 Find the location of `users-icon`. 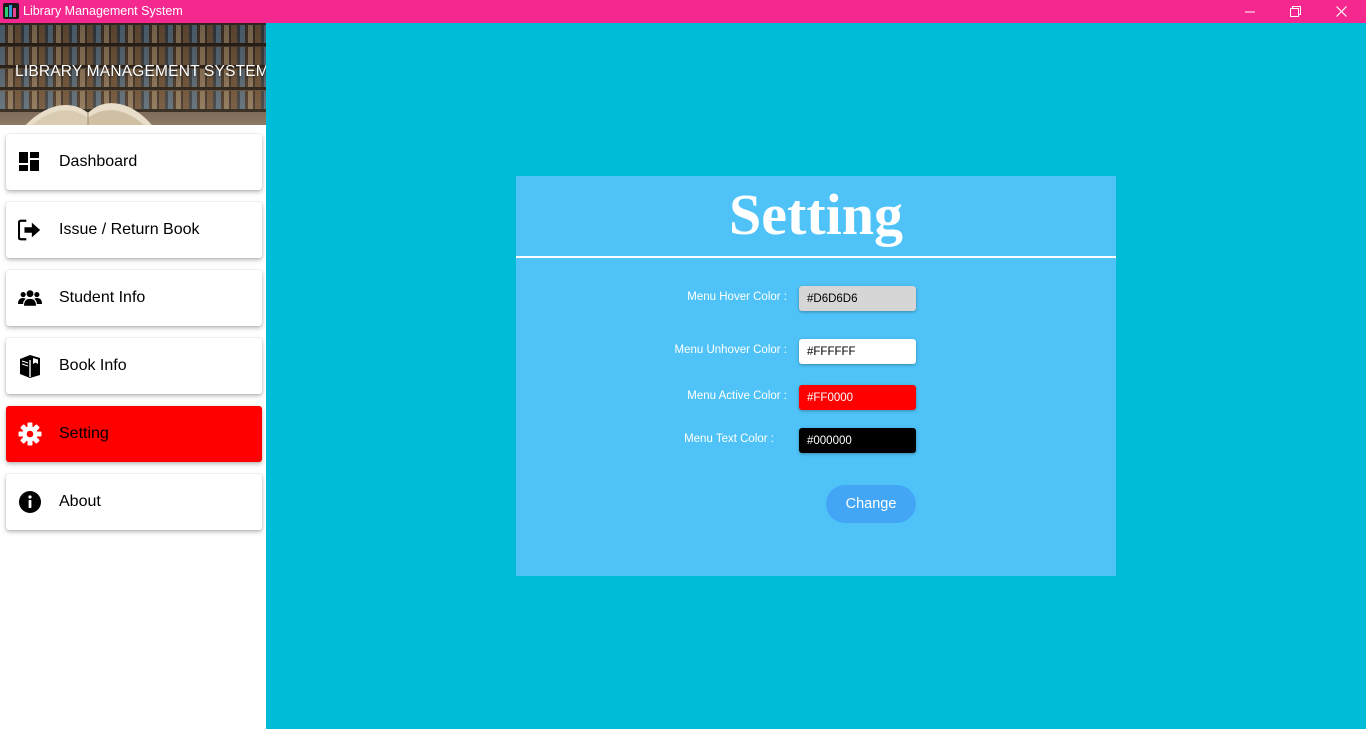

users-icon is located at coordinates (30, 298).